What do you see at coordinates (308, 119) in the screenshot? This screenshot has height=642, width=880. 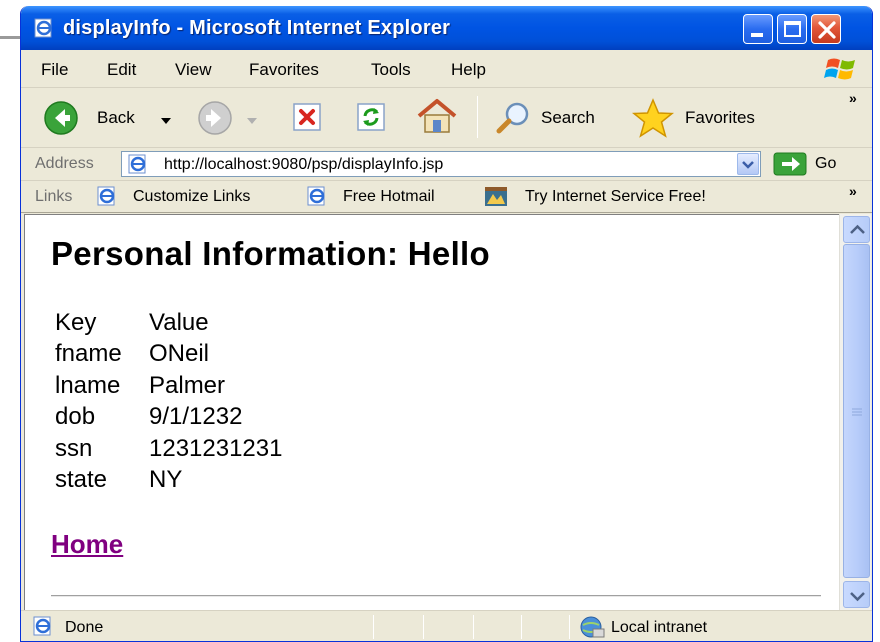 I see `stop-icon` at bounding box center [308, 119].